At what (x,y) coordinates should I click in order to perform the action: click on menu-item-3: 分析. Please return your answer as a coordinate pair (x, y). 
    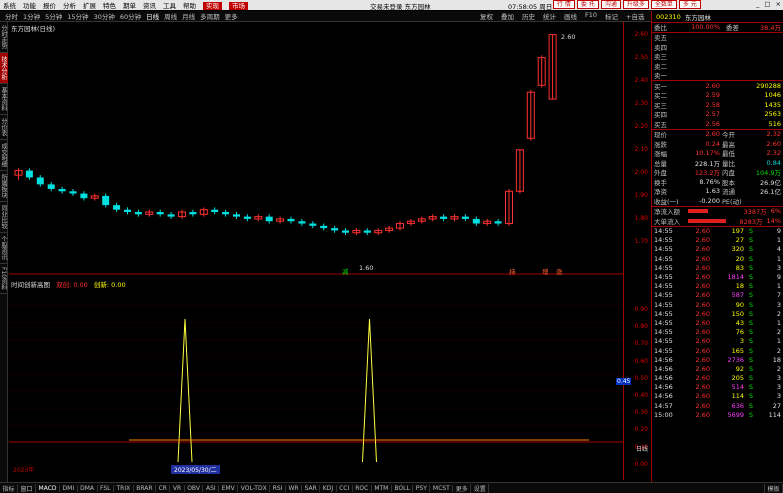
    Looking at the image, I should click on (69, 6).